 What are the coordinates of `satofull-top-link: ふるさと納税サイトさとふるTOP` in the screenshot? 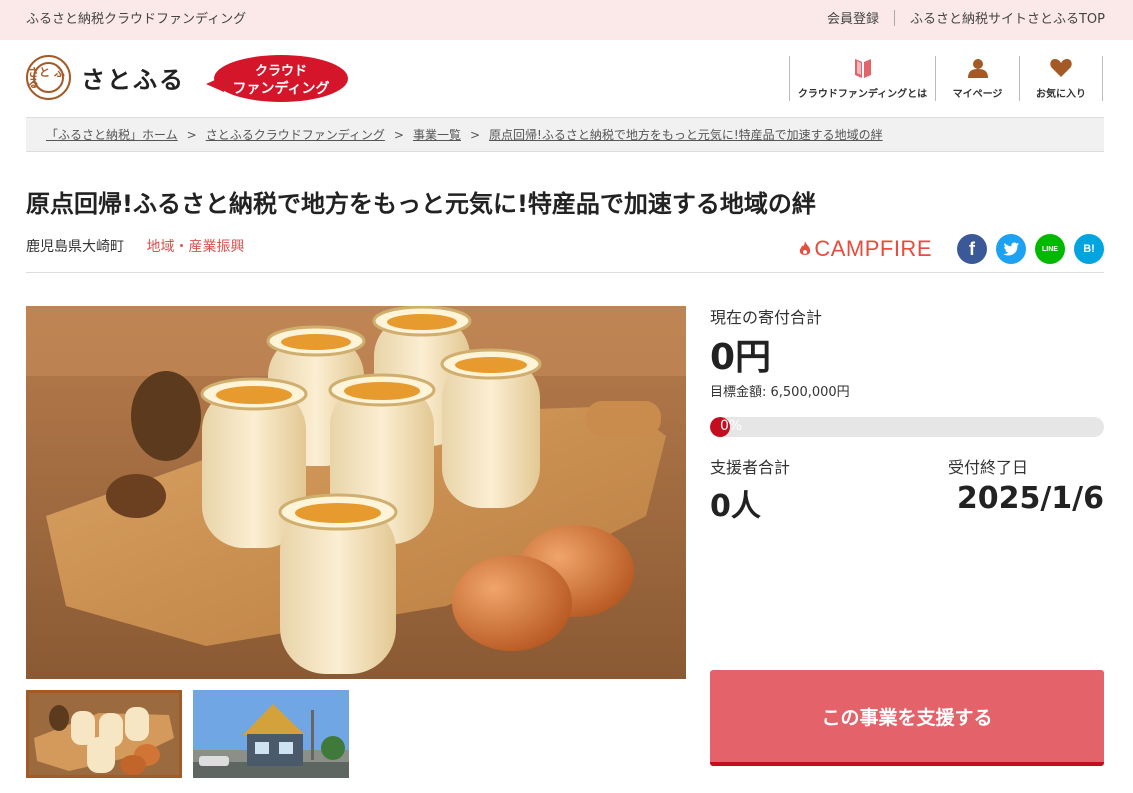 It's located at (1007, 17).